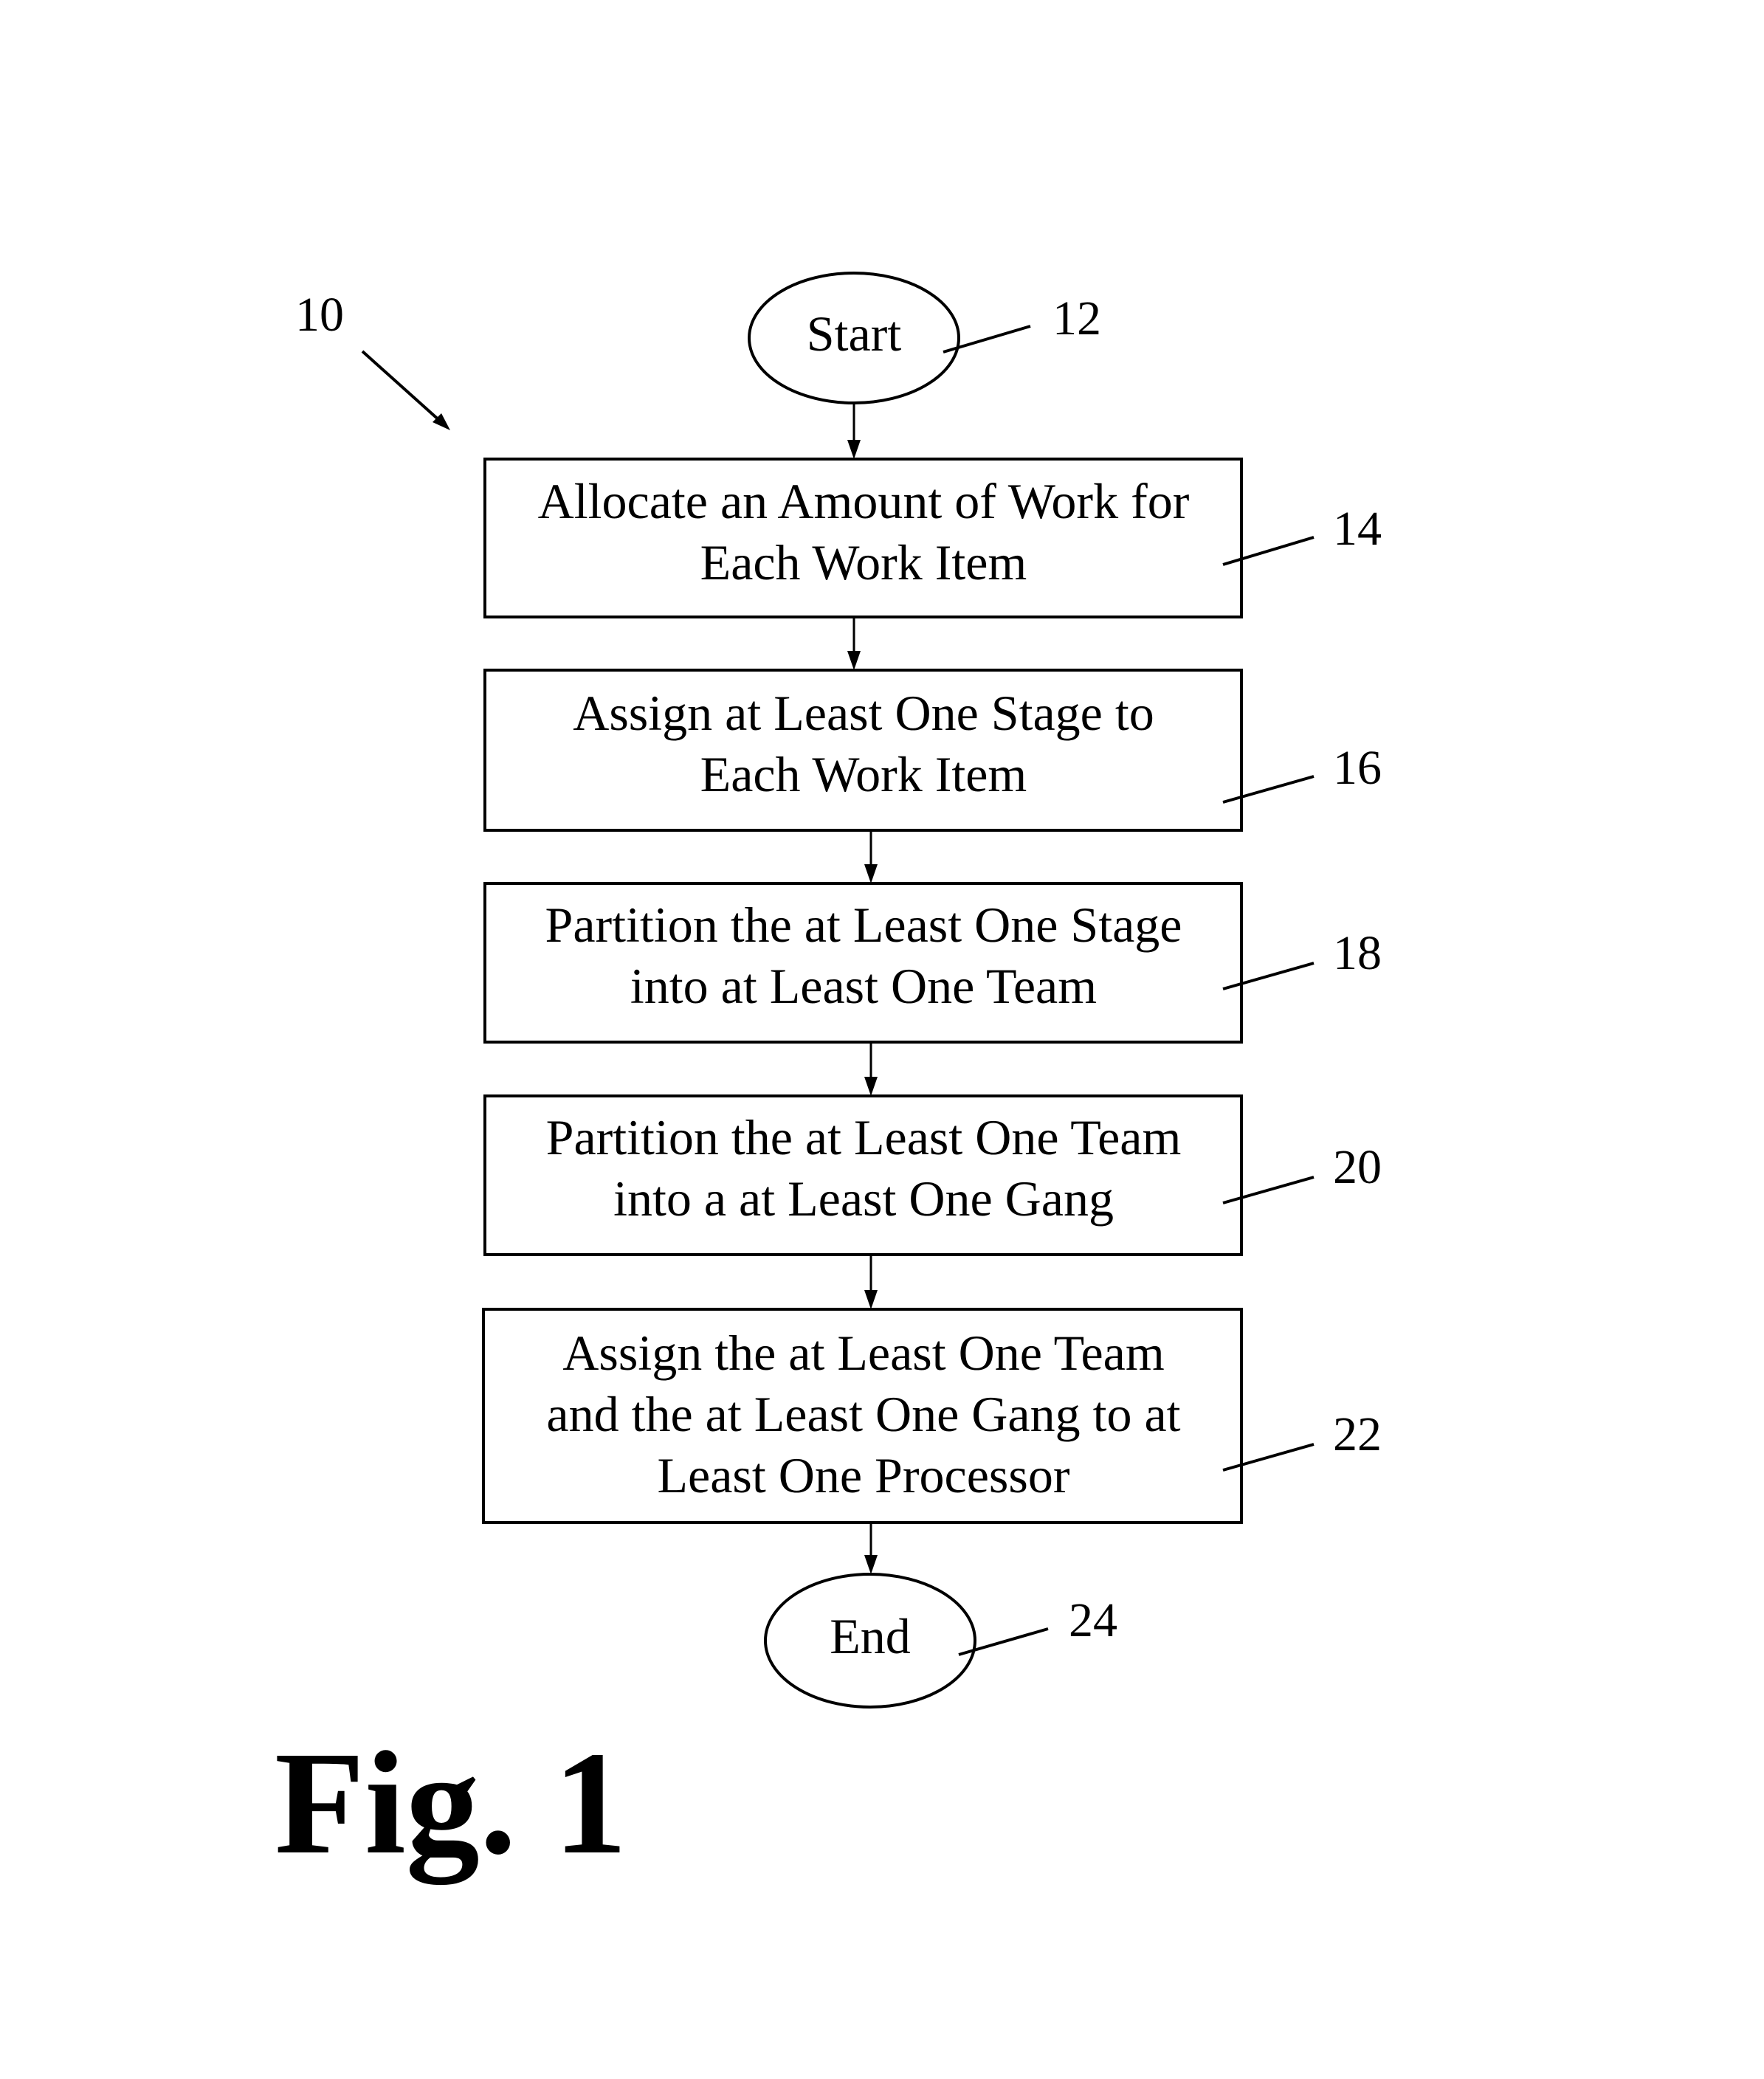  I want to click on step-16-reference-label: 16, so click(1357, 768).